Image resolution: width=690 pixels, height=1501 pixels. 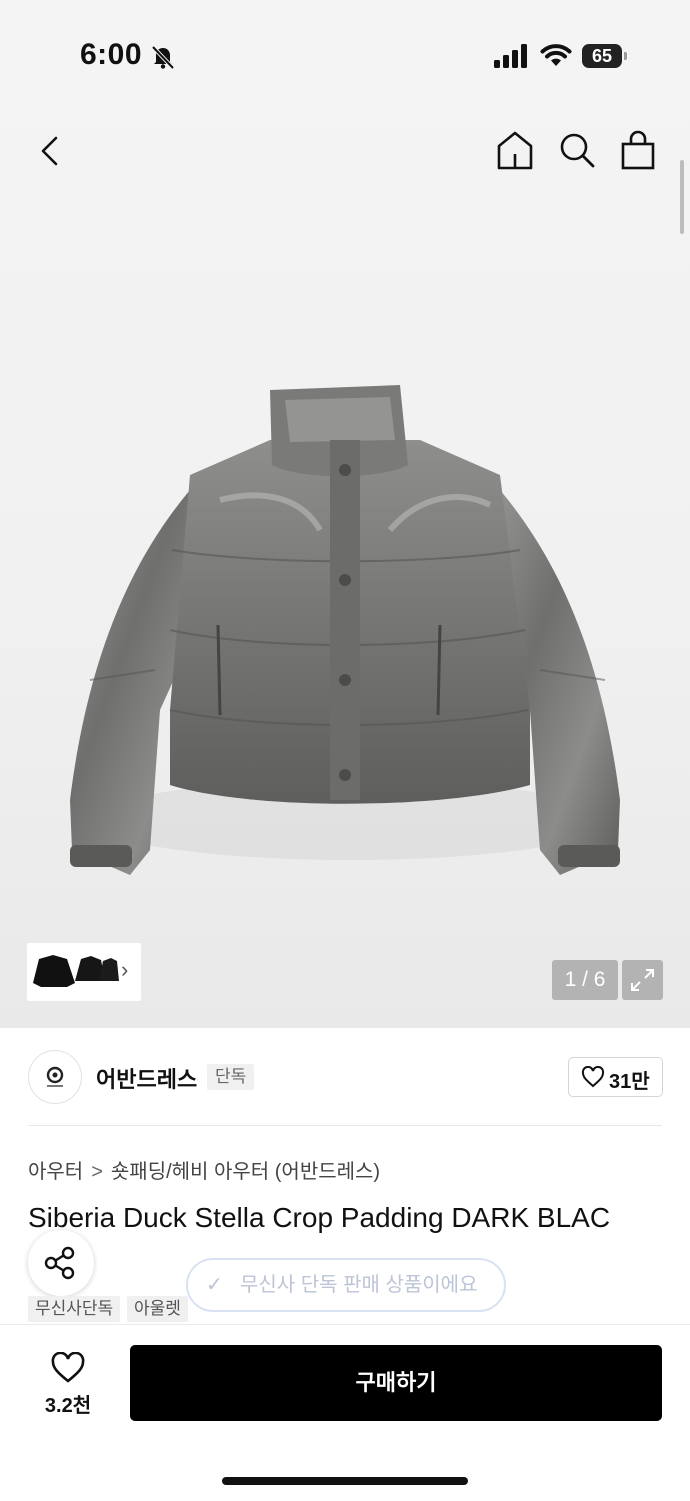 I want to click on brand-logo-mark, so click(x=55, y=1076).